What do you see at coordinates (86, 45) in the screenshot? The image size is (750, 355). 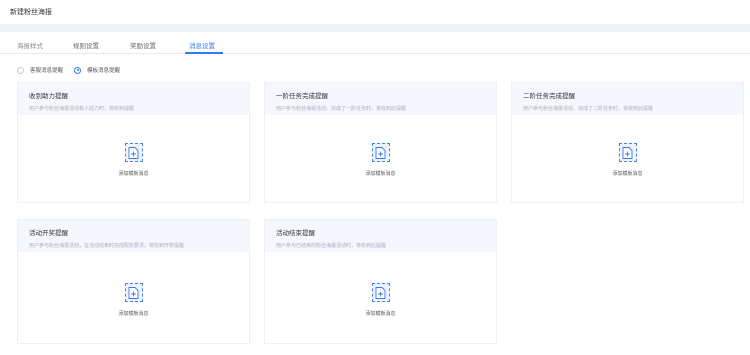 I see `tab-rule-settings: 规则设置` at bounding box center [86, 45].